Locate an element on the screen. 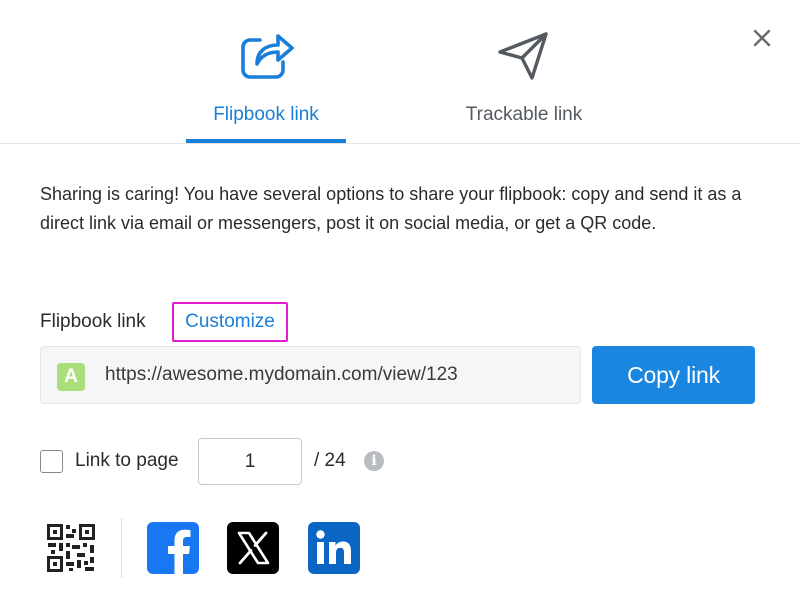 The width and height of the screenshot is (800, 611). facebook-share-button is located at coordinates (173, 548).